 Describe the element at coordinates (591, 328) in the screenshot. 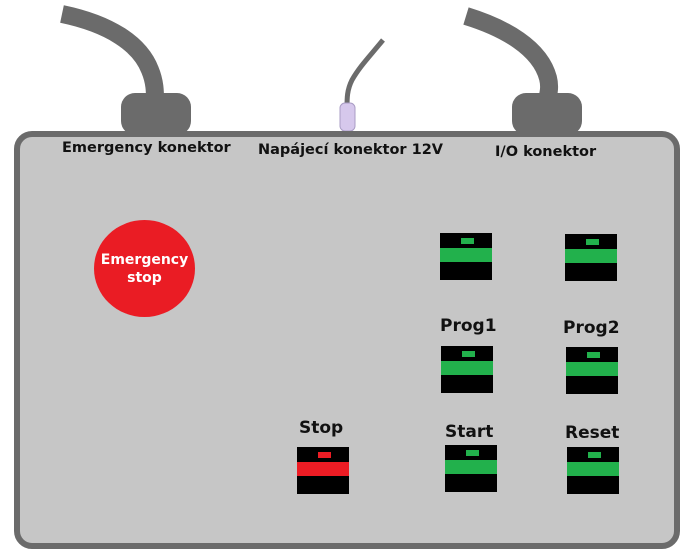

I see `prog2-label: Prog2` at that location.